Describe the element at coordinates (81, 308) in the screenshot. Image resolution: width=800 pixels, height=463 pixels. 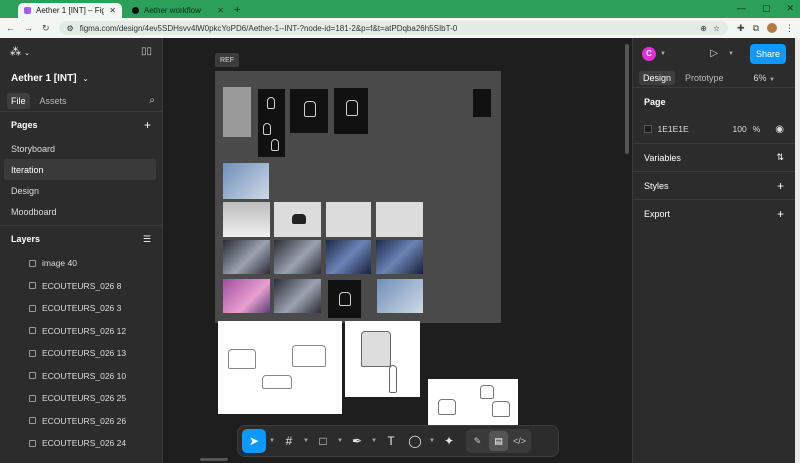
I see `layer-item: ECOUTEURS_026 3` at that location.